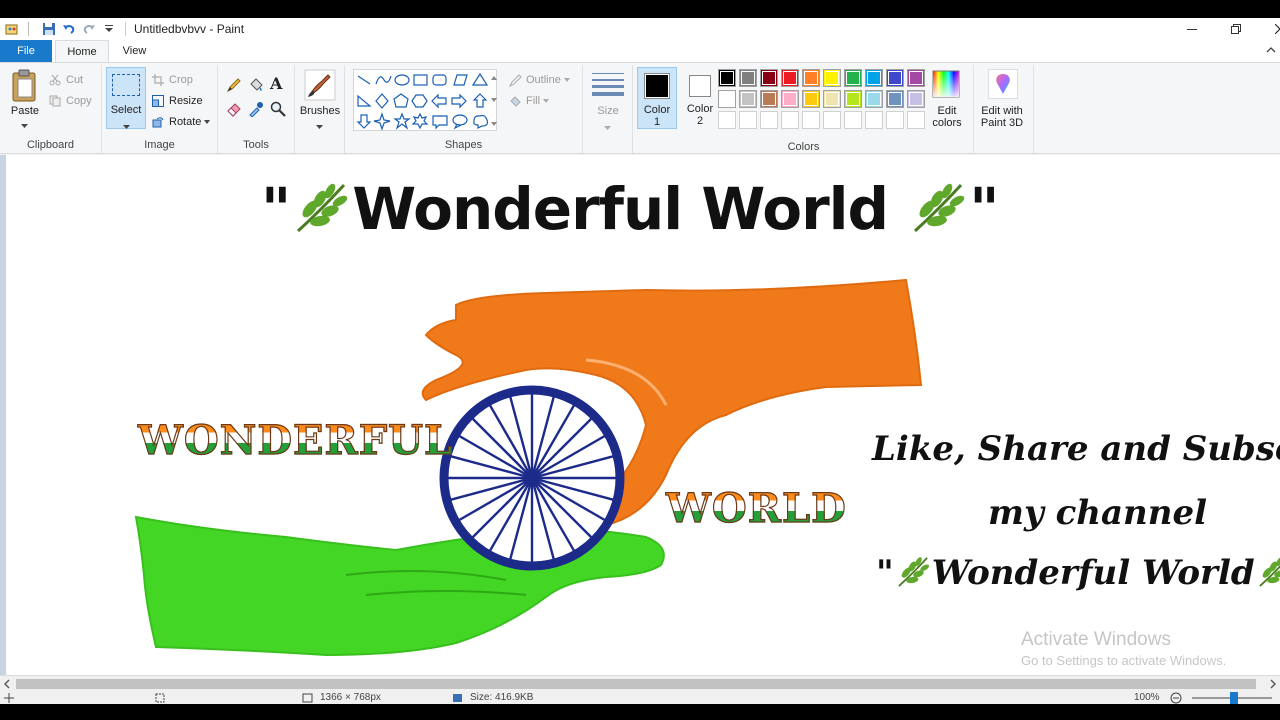 This screenshot has height=720, width=1280. I want to click on resize-button: Resize, so click(177, 101).